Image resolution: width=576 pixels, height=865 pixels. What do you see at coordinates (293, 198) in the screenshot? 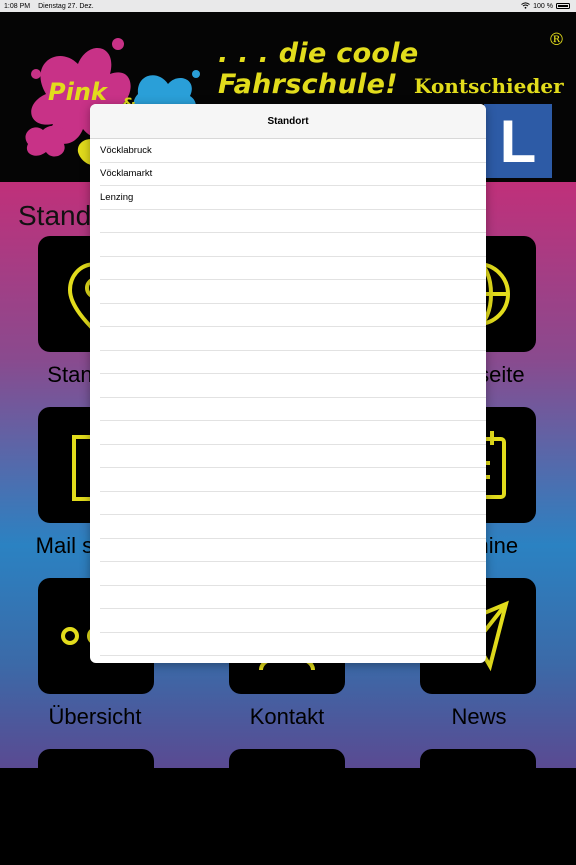
I see `location-option-lenzing: Lenzing` at bounding box center [293, 198].